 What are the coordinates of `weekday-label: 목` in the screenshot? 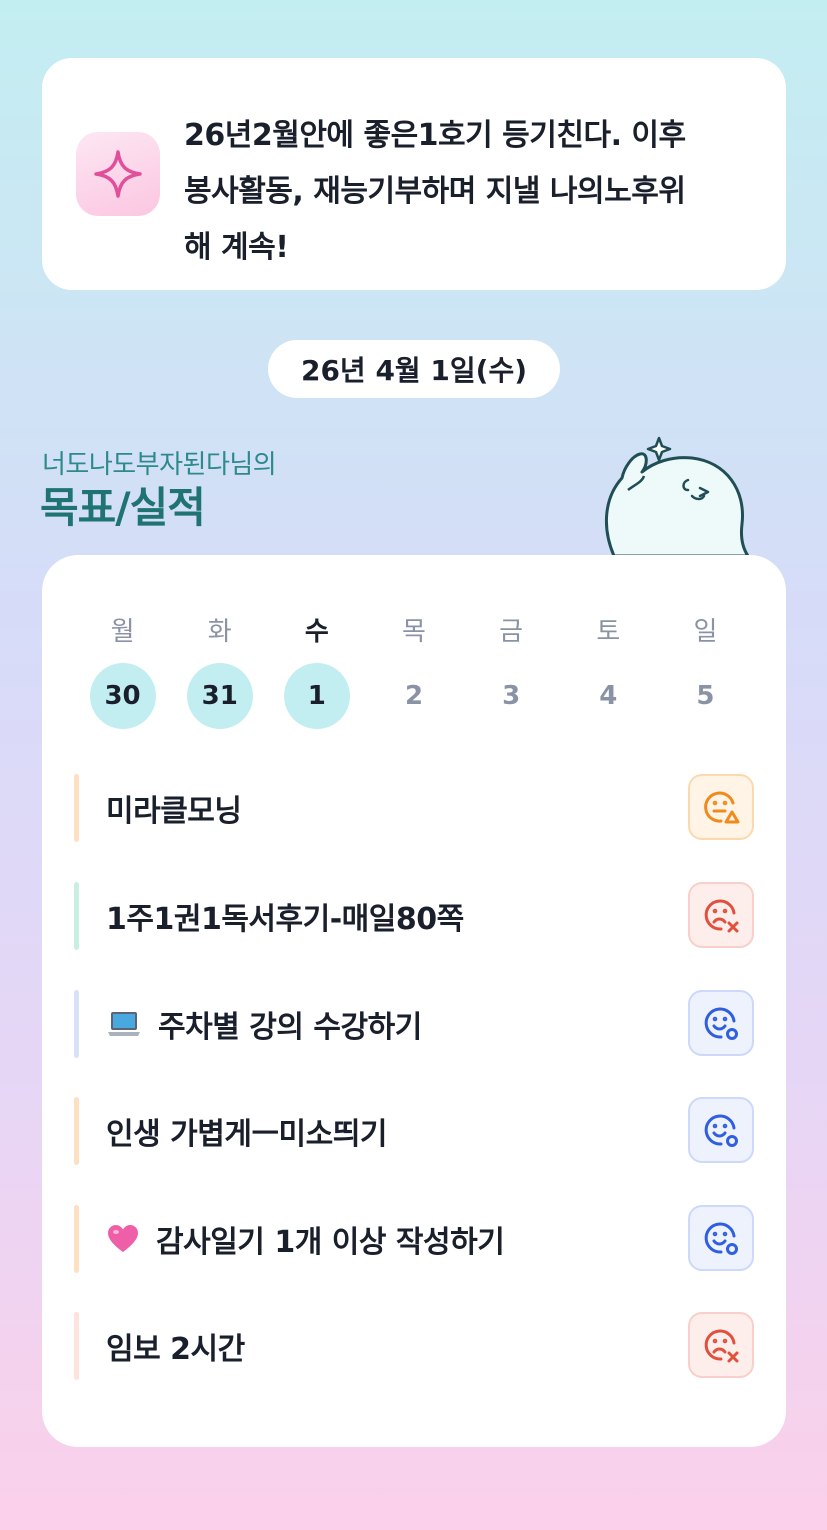 It's located at (414, 631).